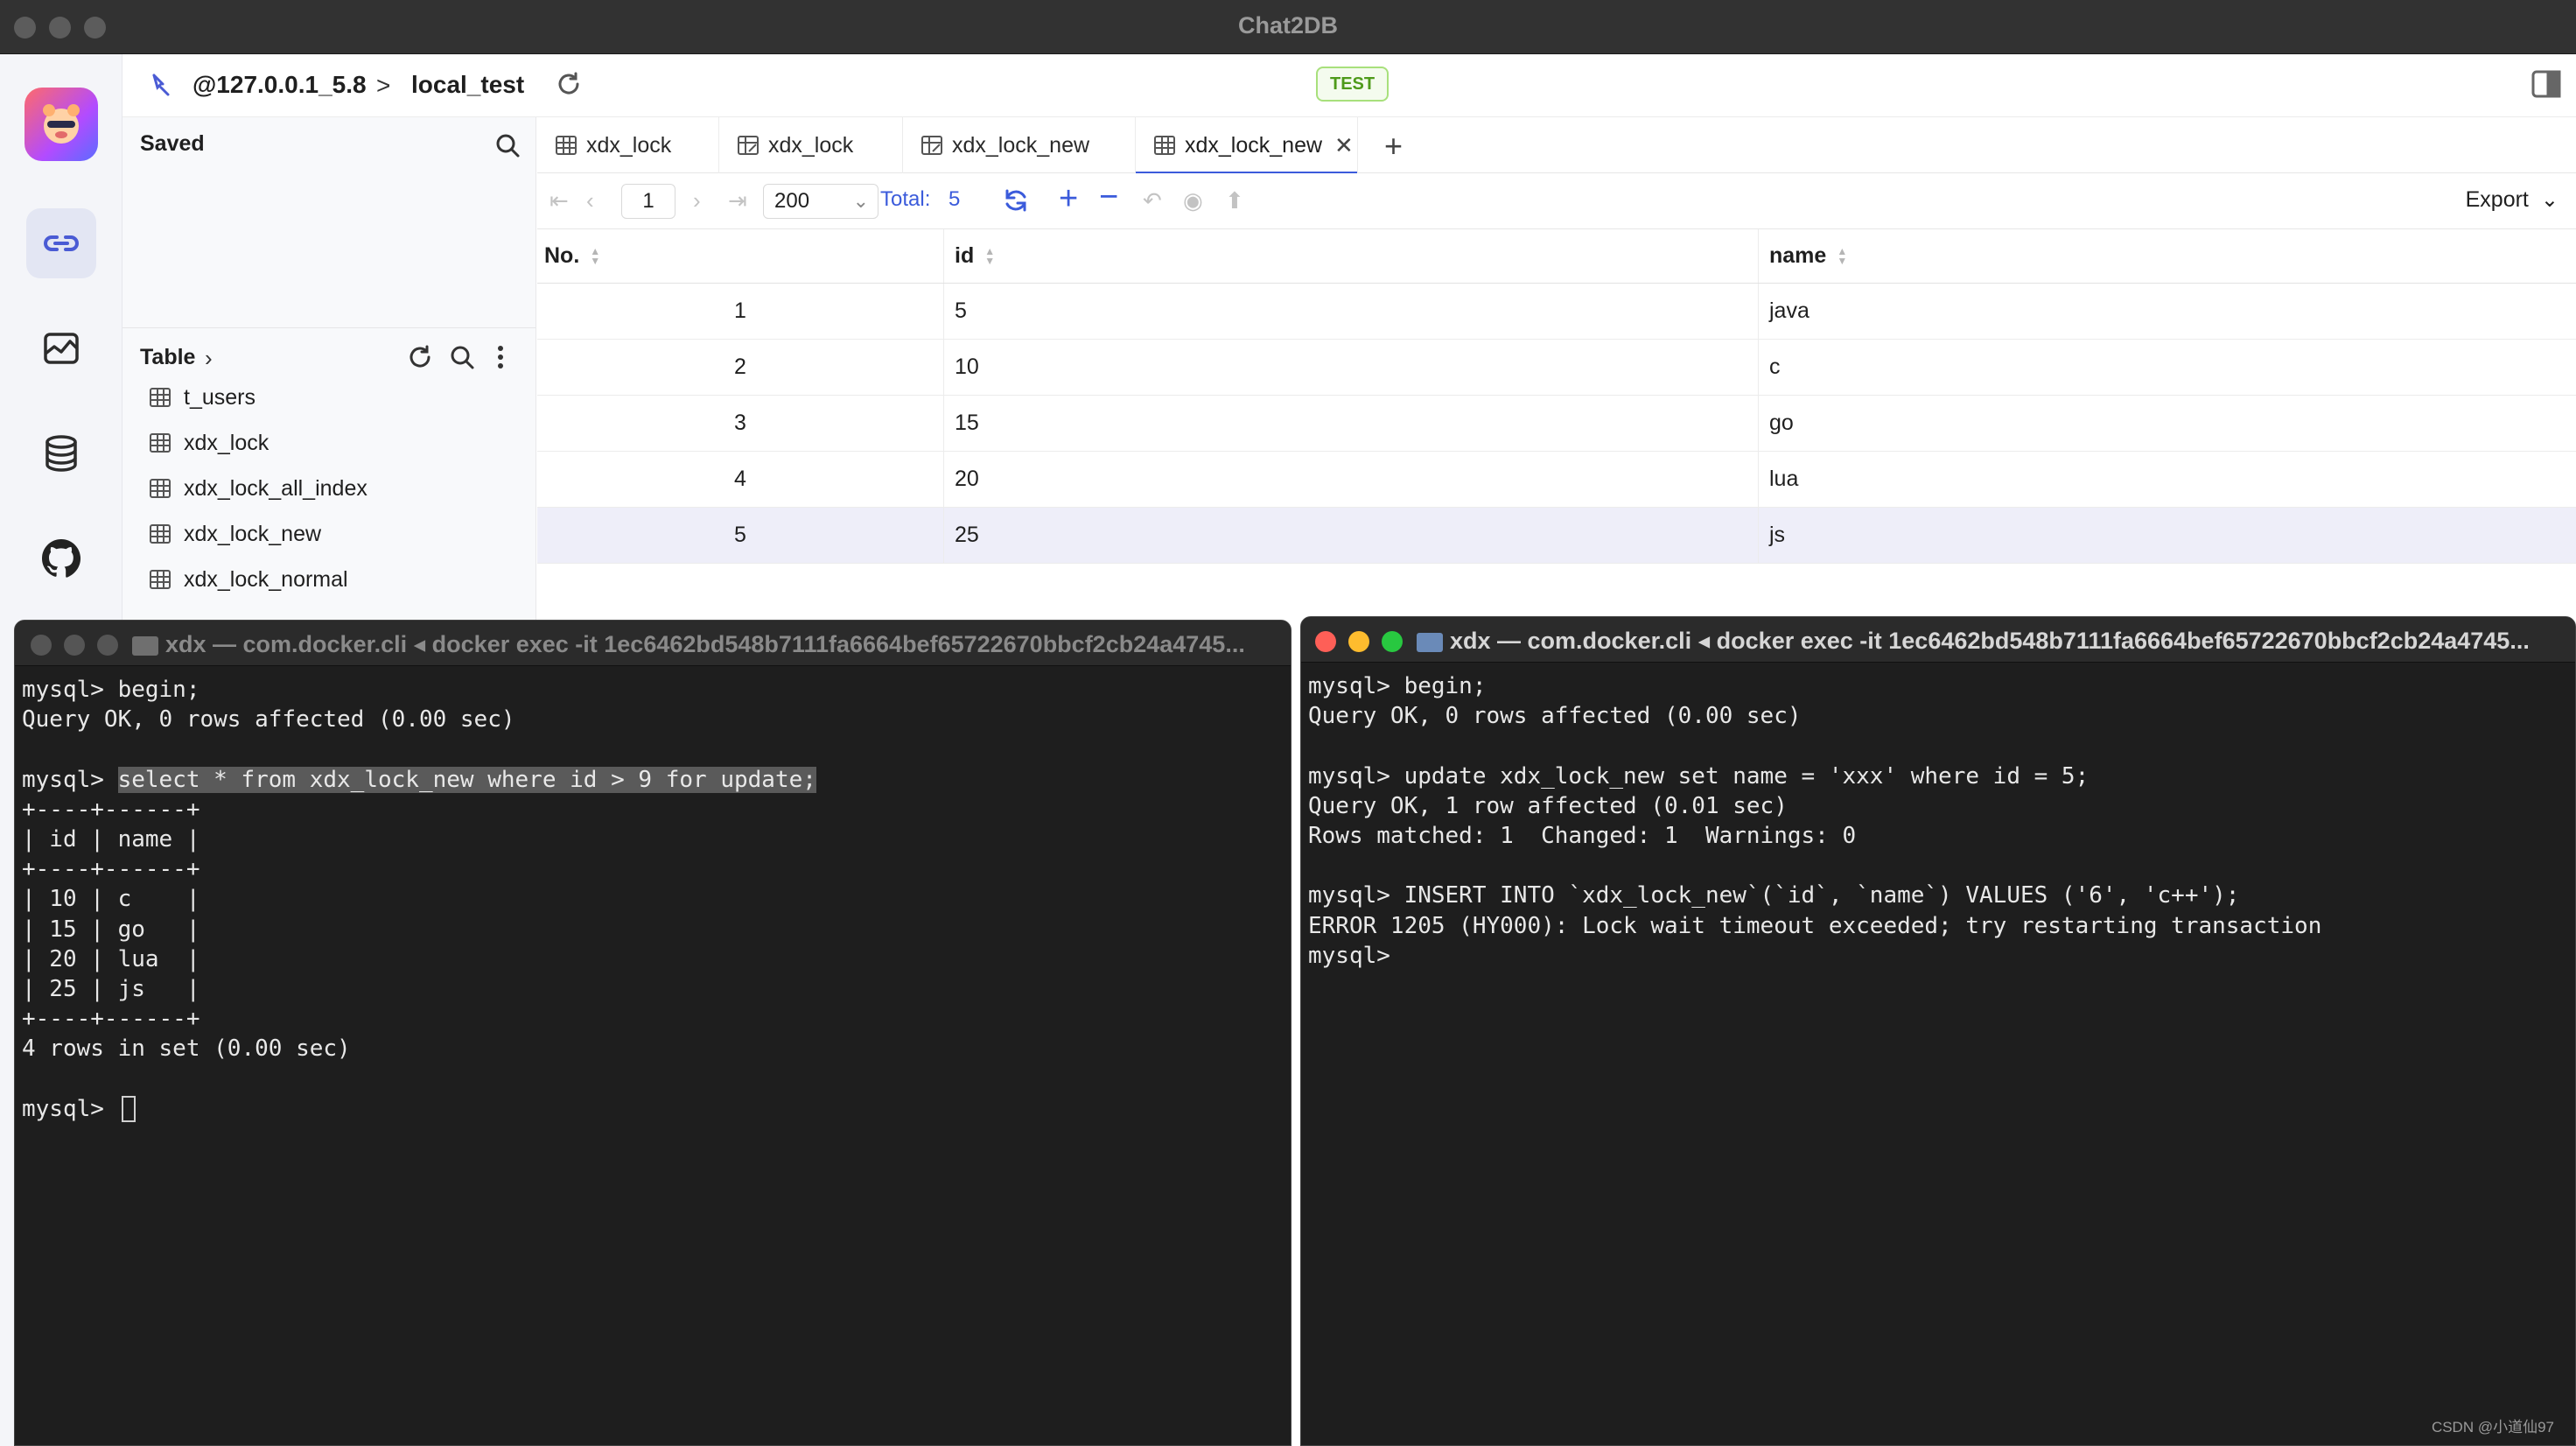 This screenshot has width=2576, height=1446. I want to click on table-row: 3 15 go, so click(1556, 424).